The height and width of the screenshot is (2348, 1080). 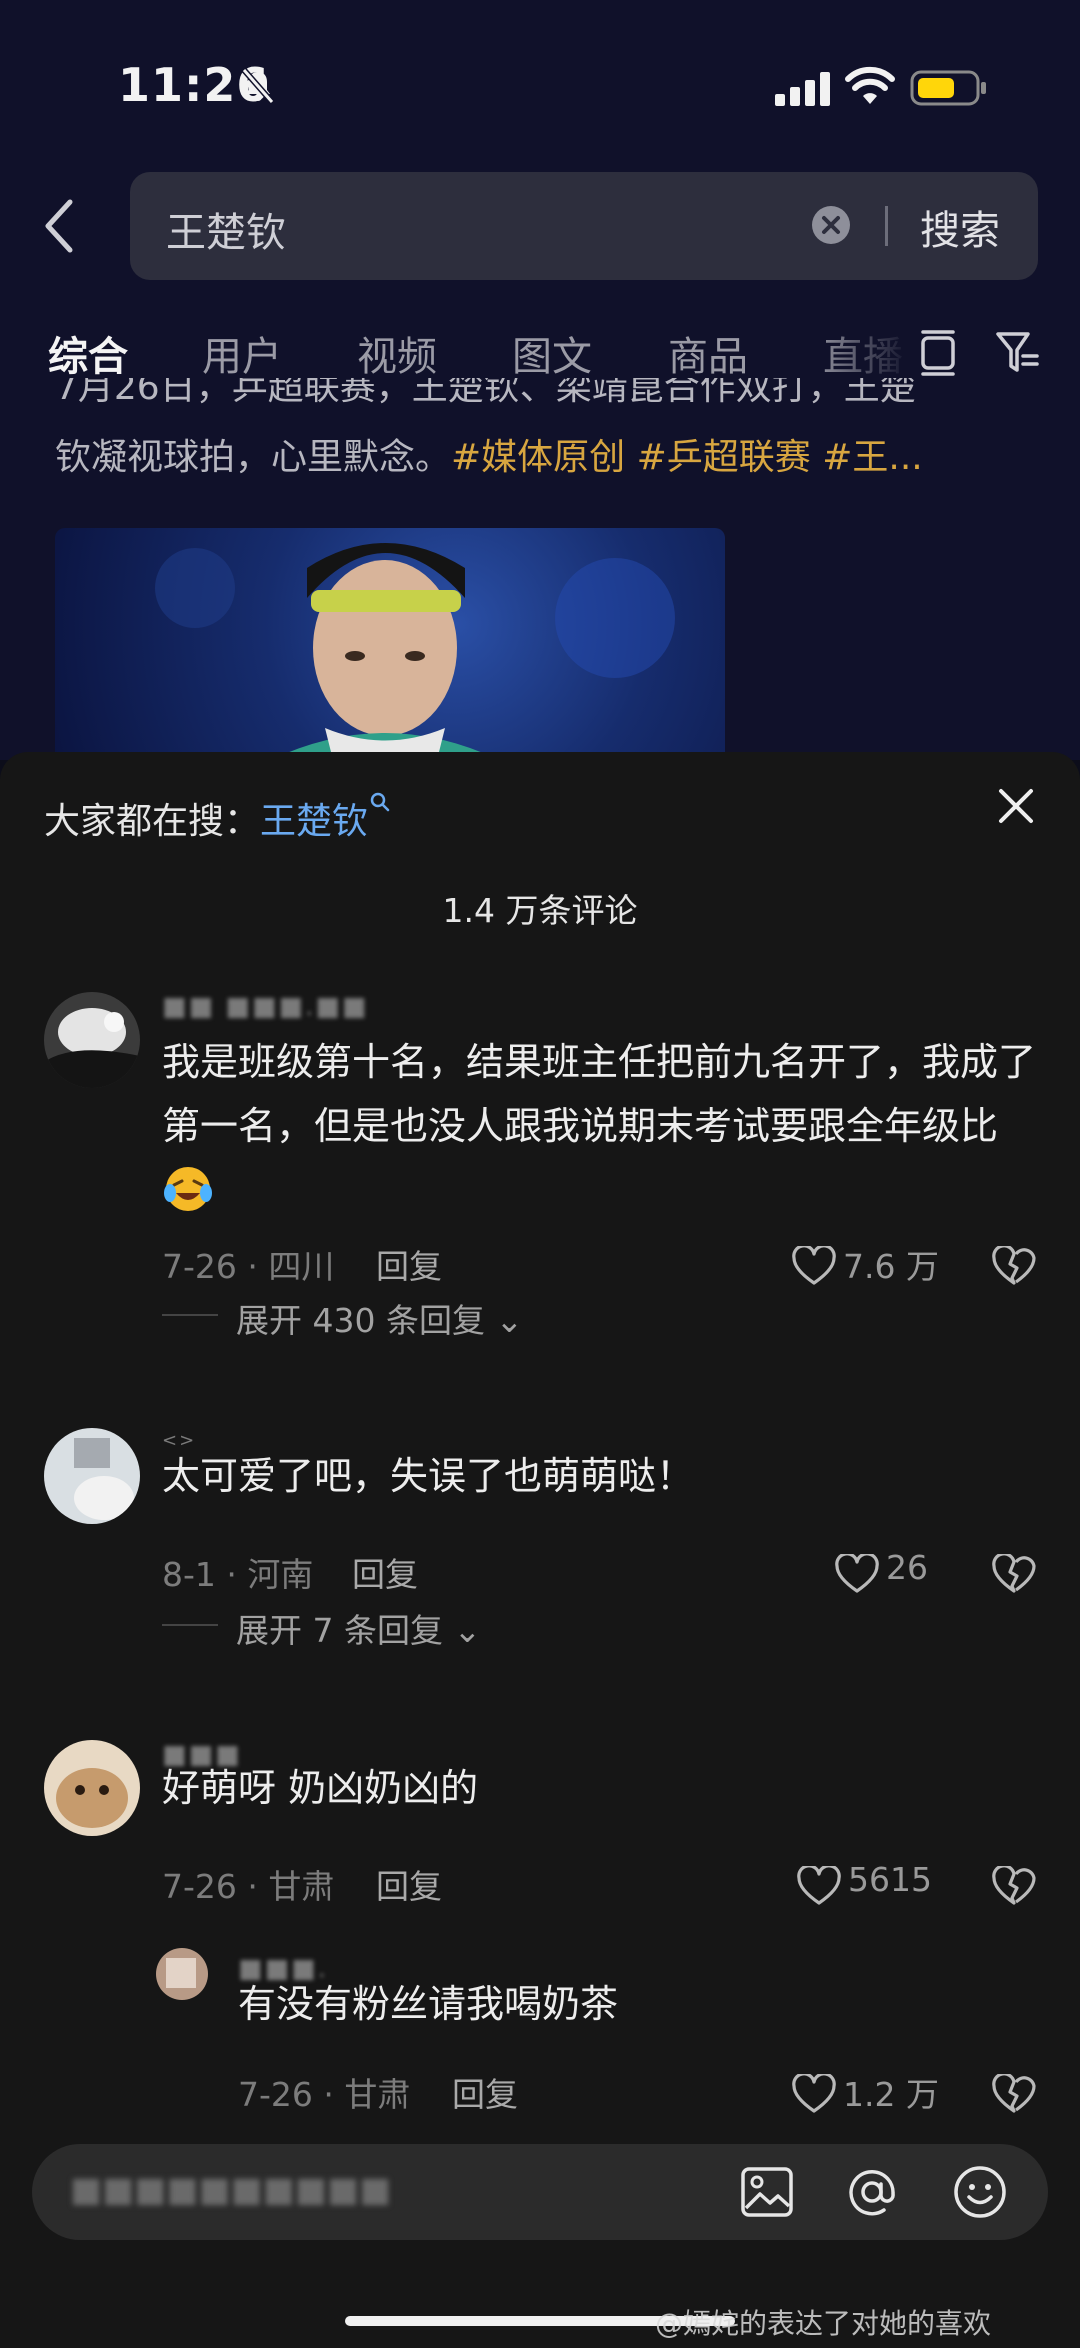 I want to click on close-icon, so click(x=1016, y=806).